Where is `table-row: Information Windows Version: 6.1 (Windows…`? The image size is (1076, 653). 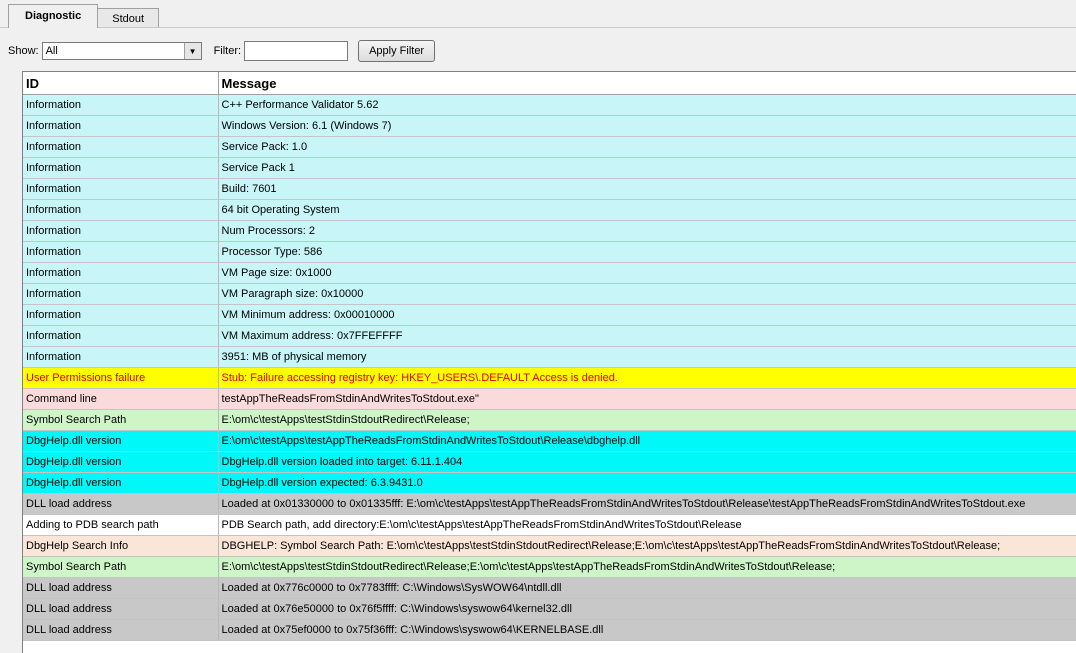 table-row: Information Windows Version: 6.1 (Windows… is located at coordinates (549, 126).